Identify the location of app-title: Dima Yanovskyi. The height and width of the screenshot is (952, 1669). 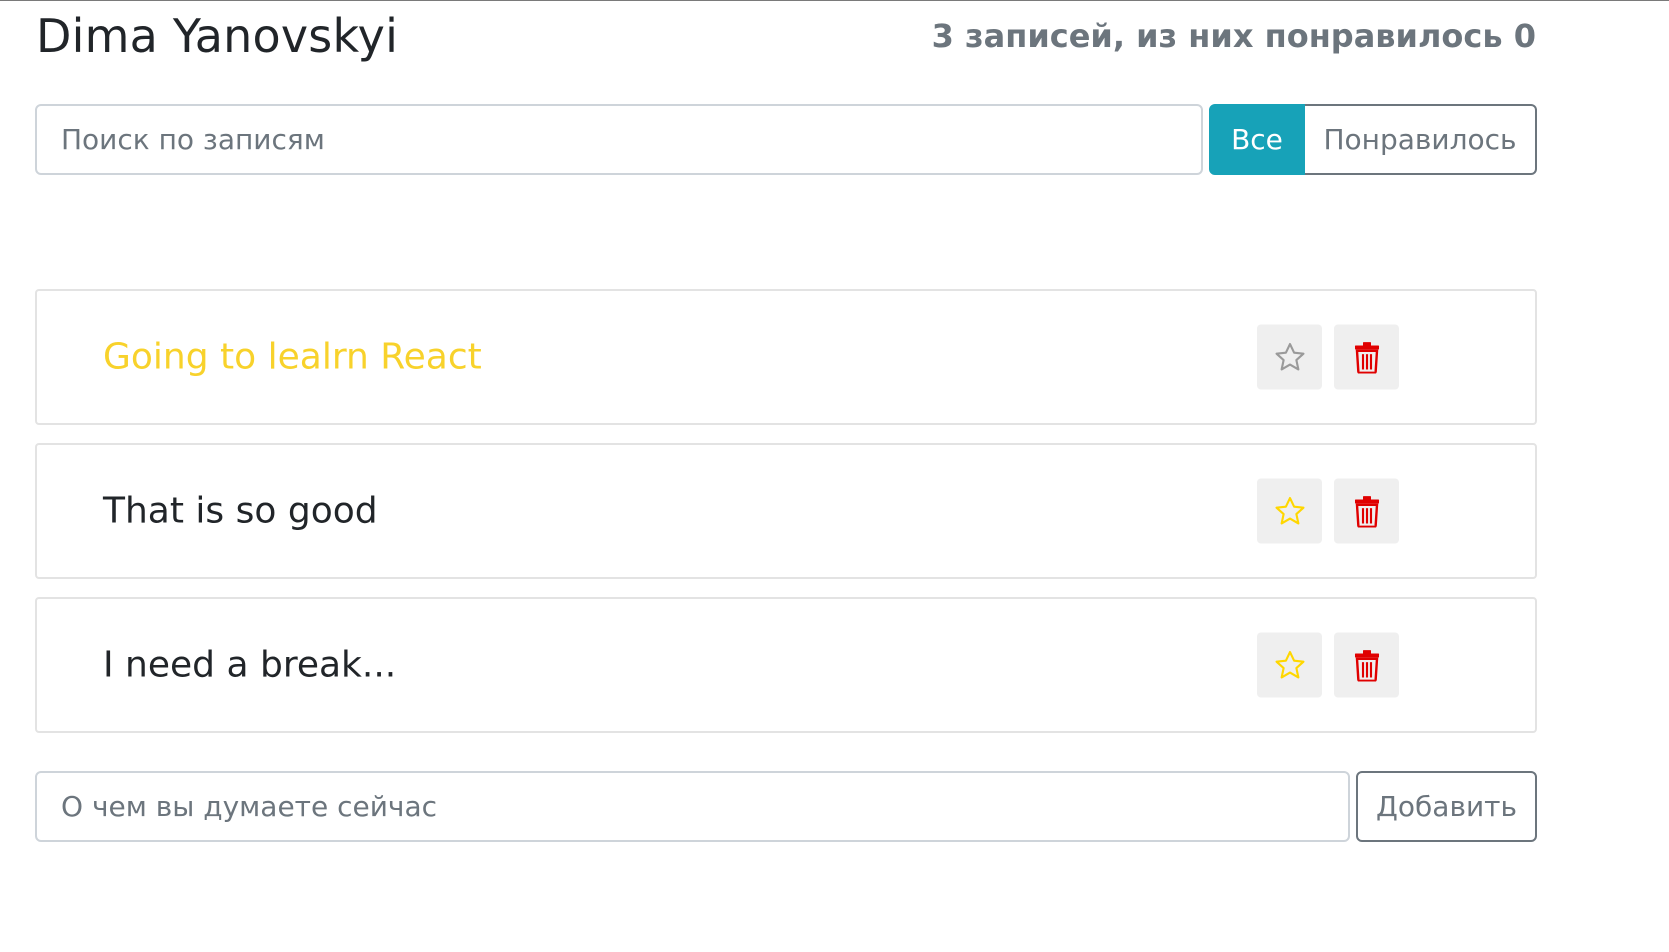
(217, 36).